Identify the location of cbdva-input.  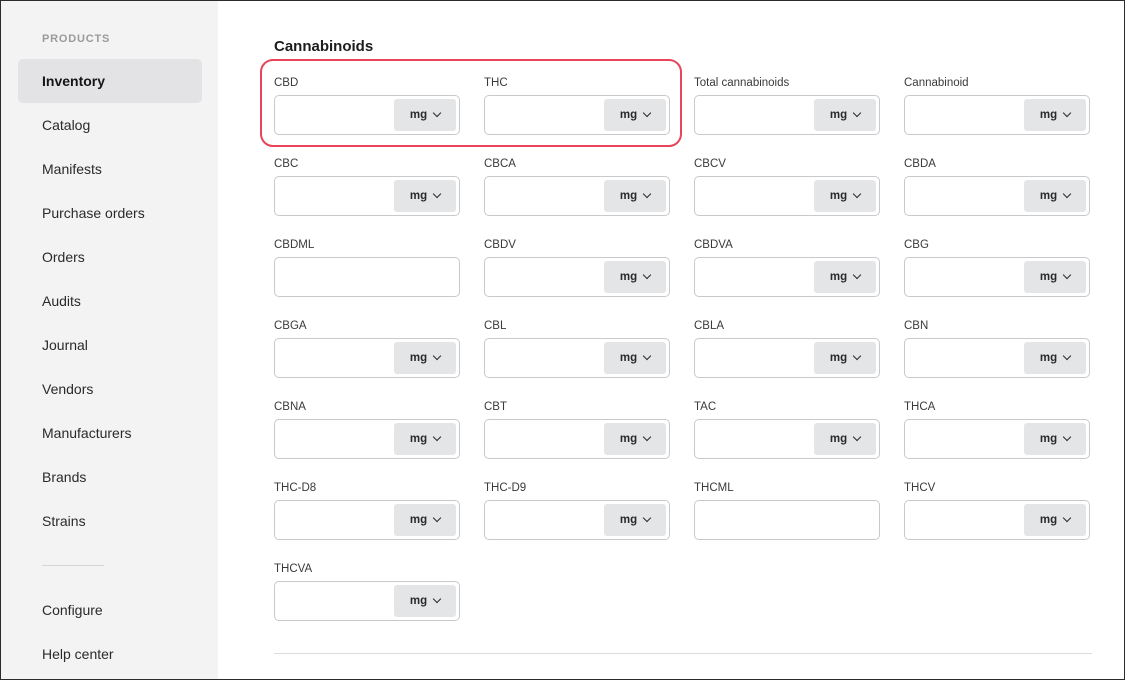
(754, 277).